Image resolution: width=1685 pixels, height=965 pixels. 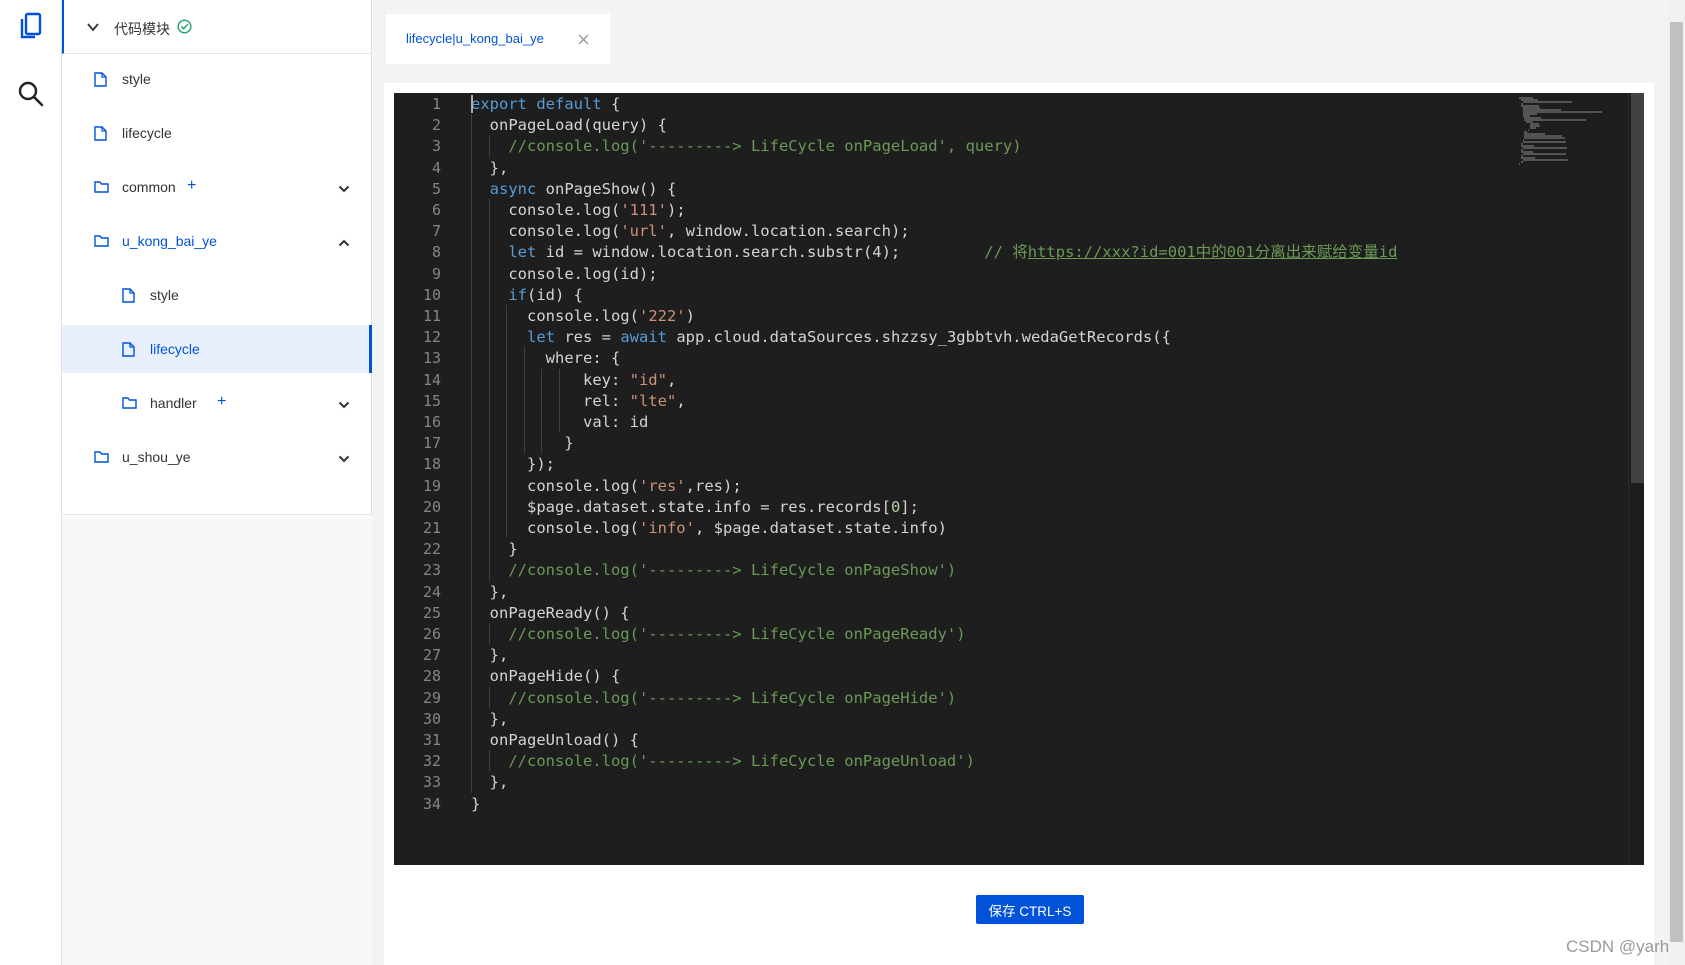 I want to click on tree-header: 代码模块, so click(x=217, y=27).